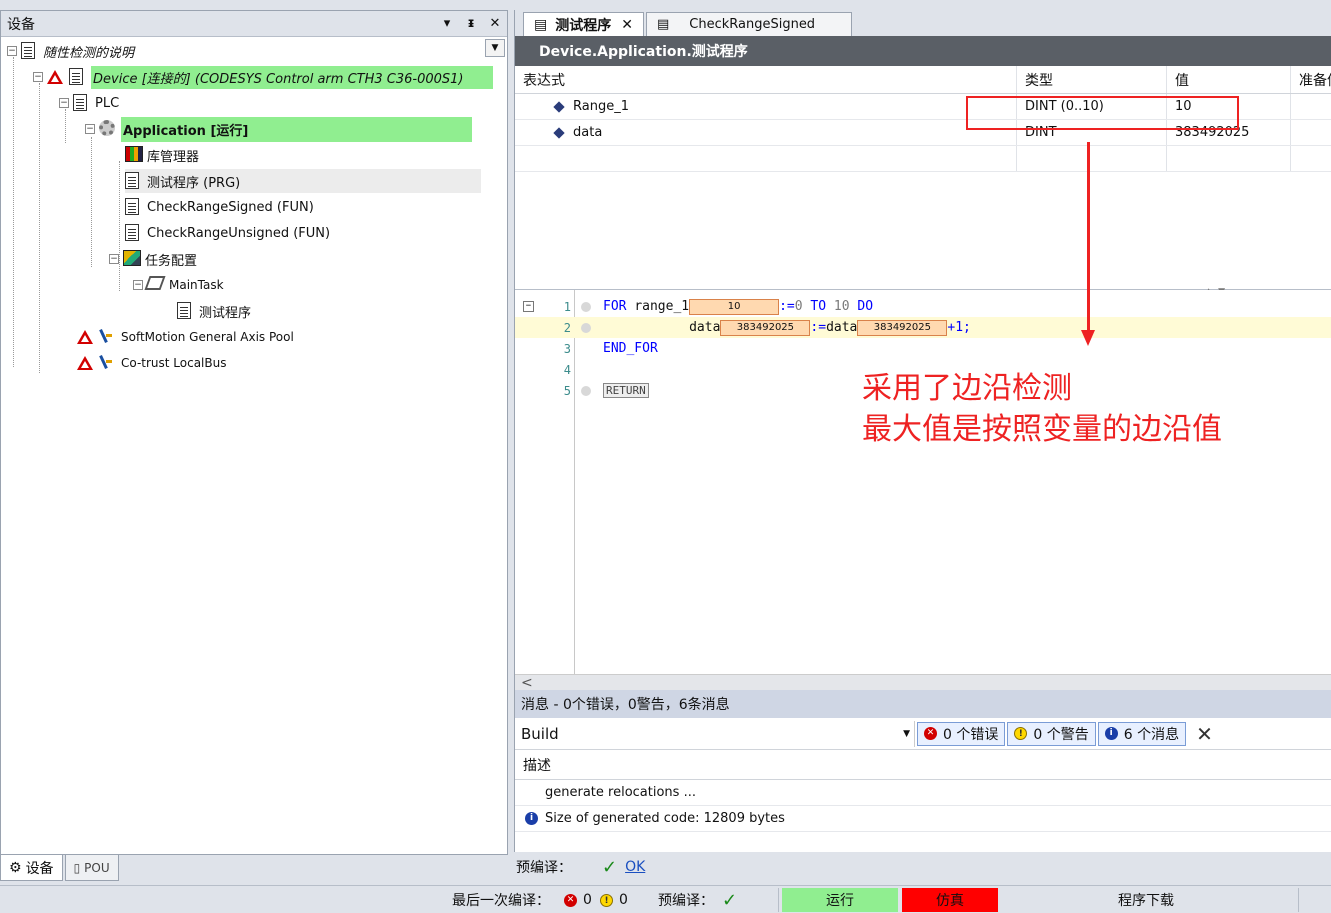  Describe the element at coordinates (162, 155) in the screenshot. I see `tree-item-library-manager: 库管理器` at that location.